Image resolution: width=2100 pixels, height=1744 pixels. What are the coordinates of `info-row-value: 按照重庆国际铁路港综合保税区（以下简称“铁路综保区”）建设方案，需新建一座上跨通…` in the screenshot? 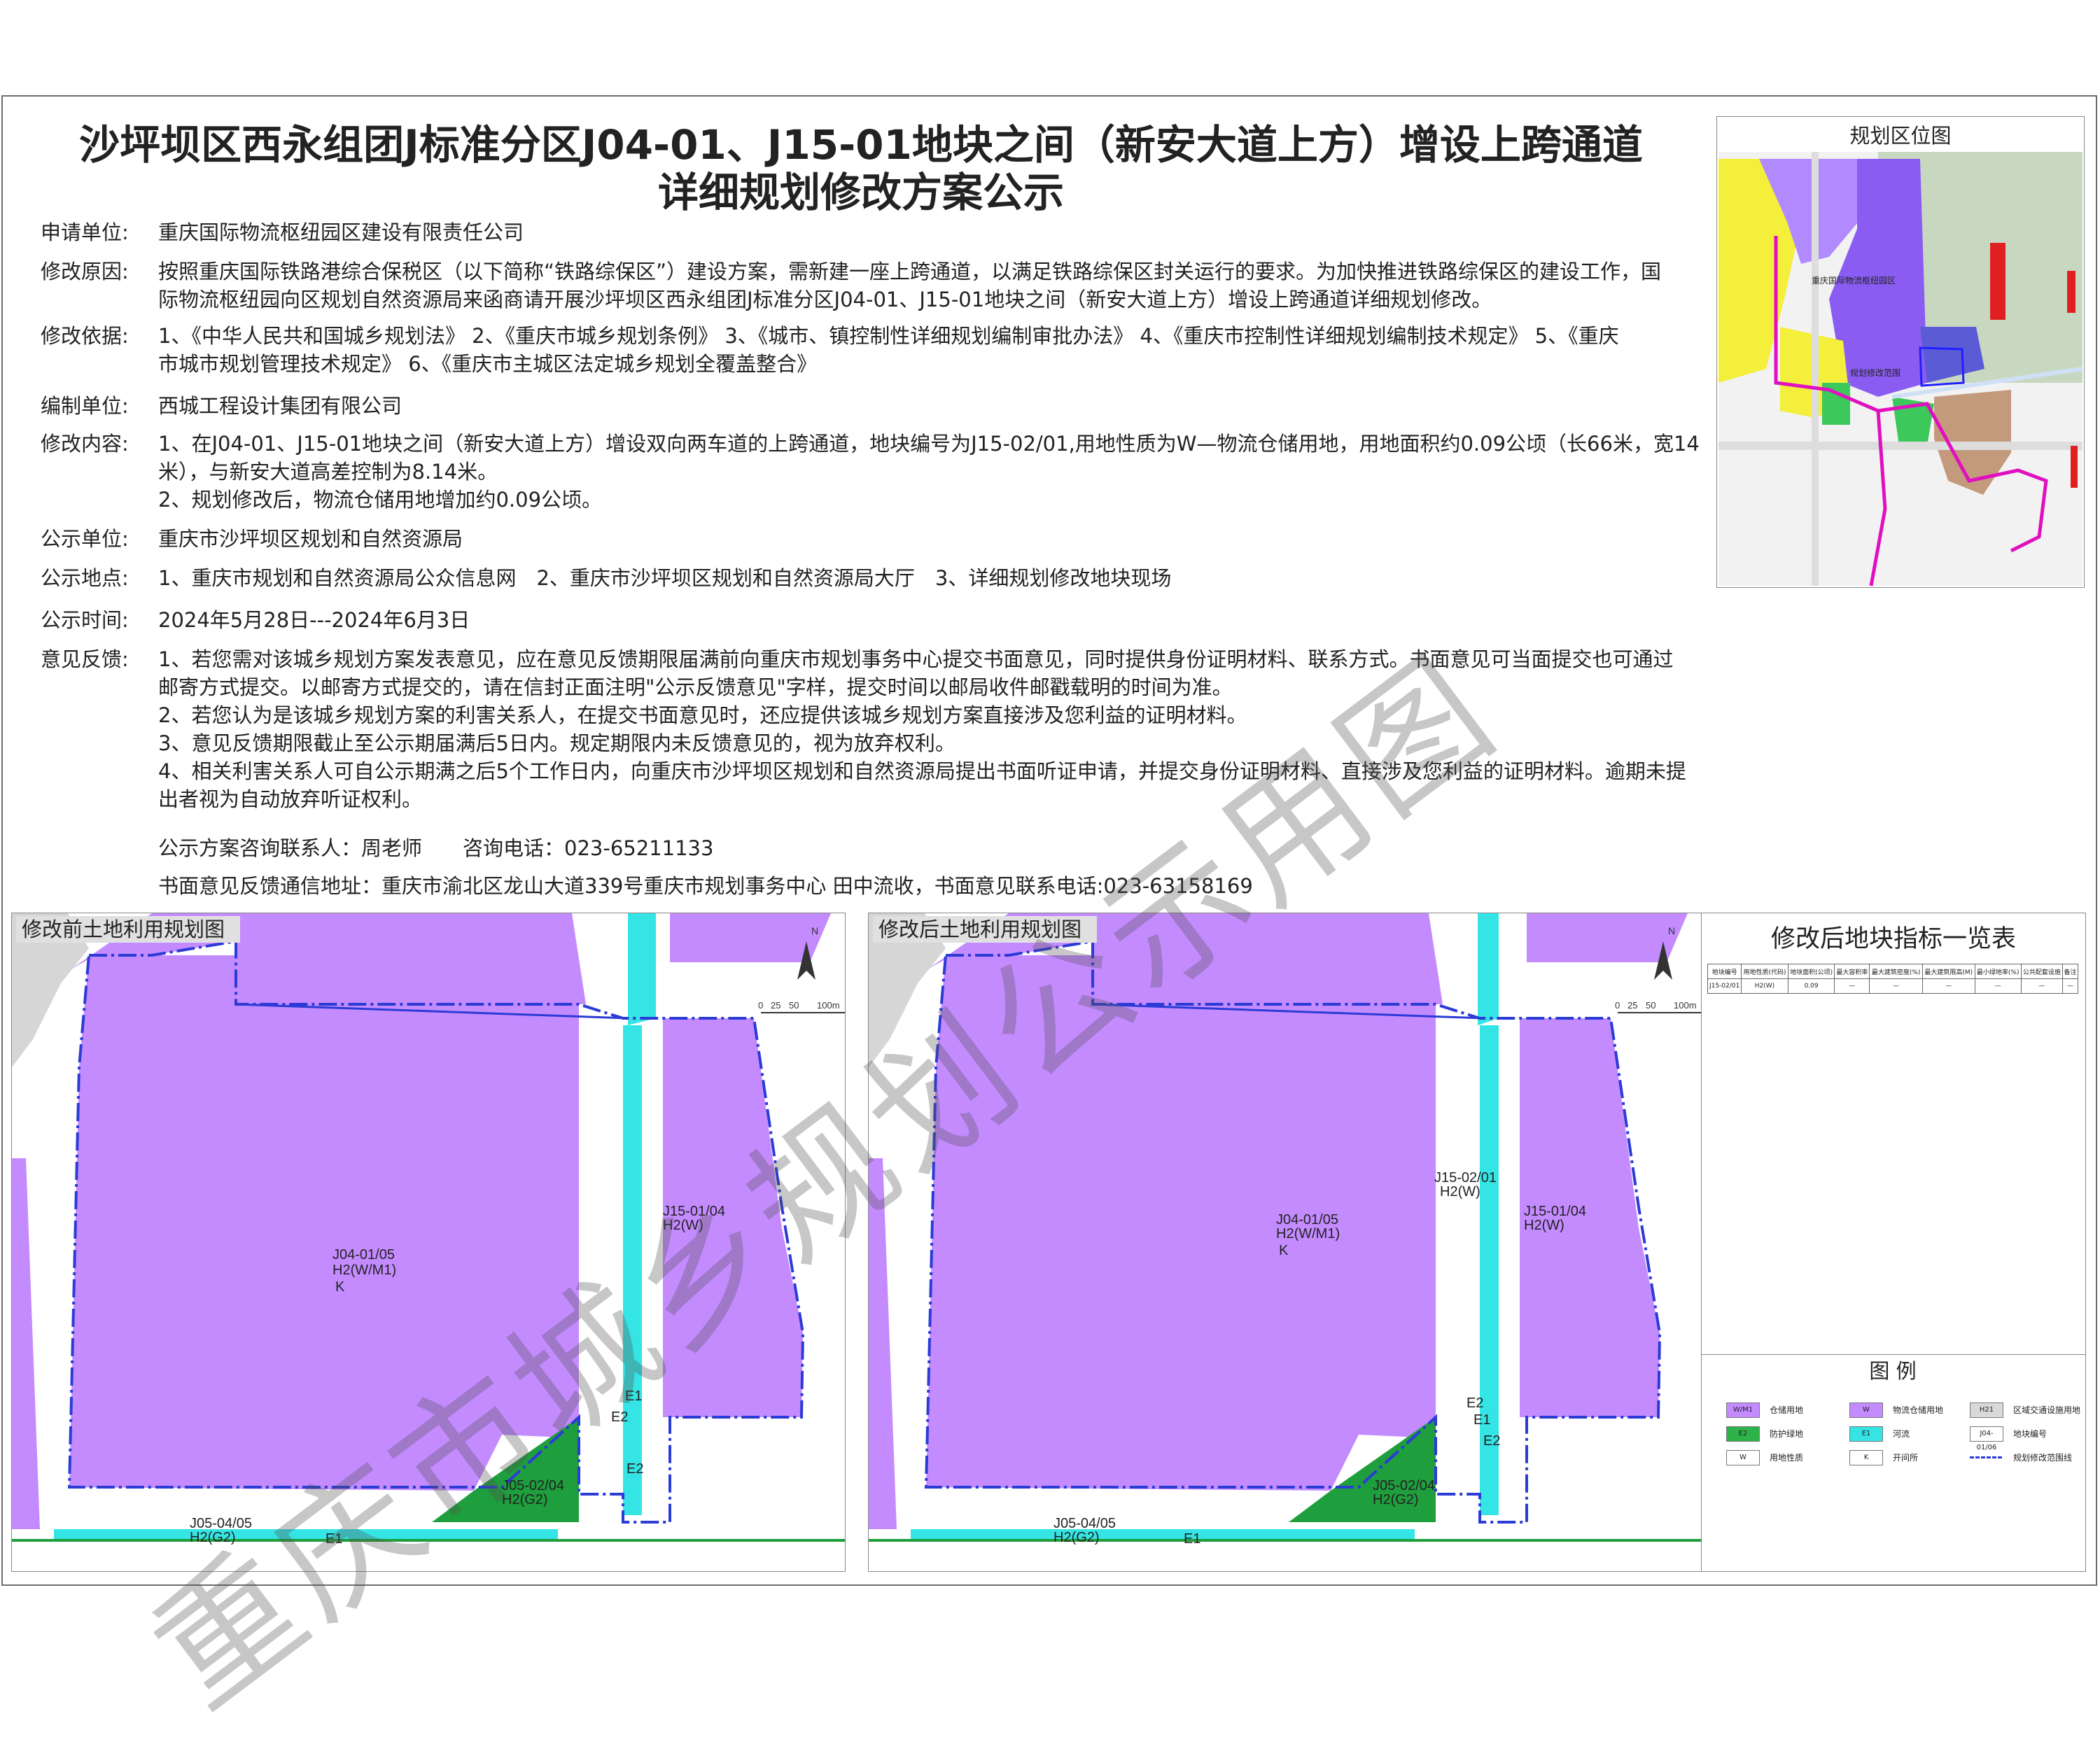 It's located at (949, 286).